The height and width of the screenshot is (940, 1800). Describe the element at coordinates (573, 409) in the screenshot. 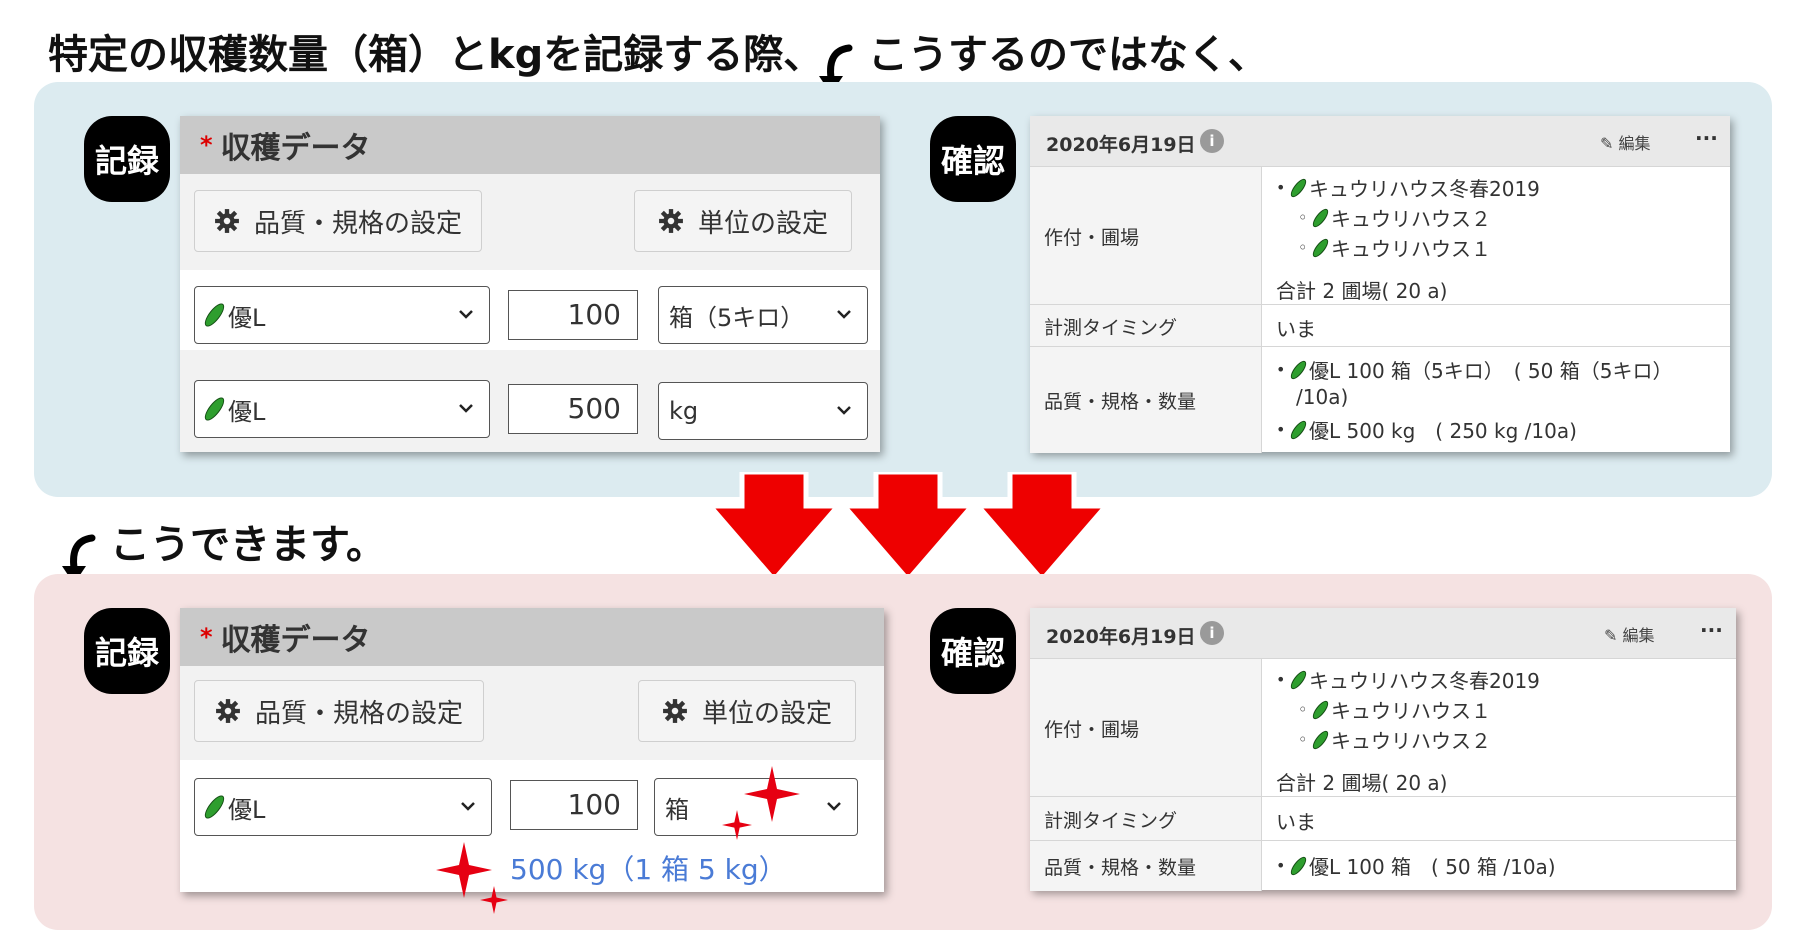

I see `quantity-input: 500` at that location.